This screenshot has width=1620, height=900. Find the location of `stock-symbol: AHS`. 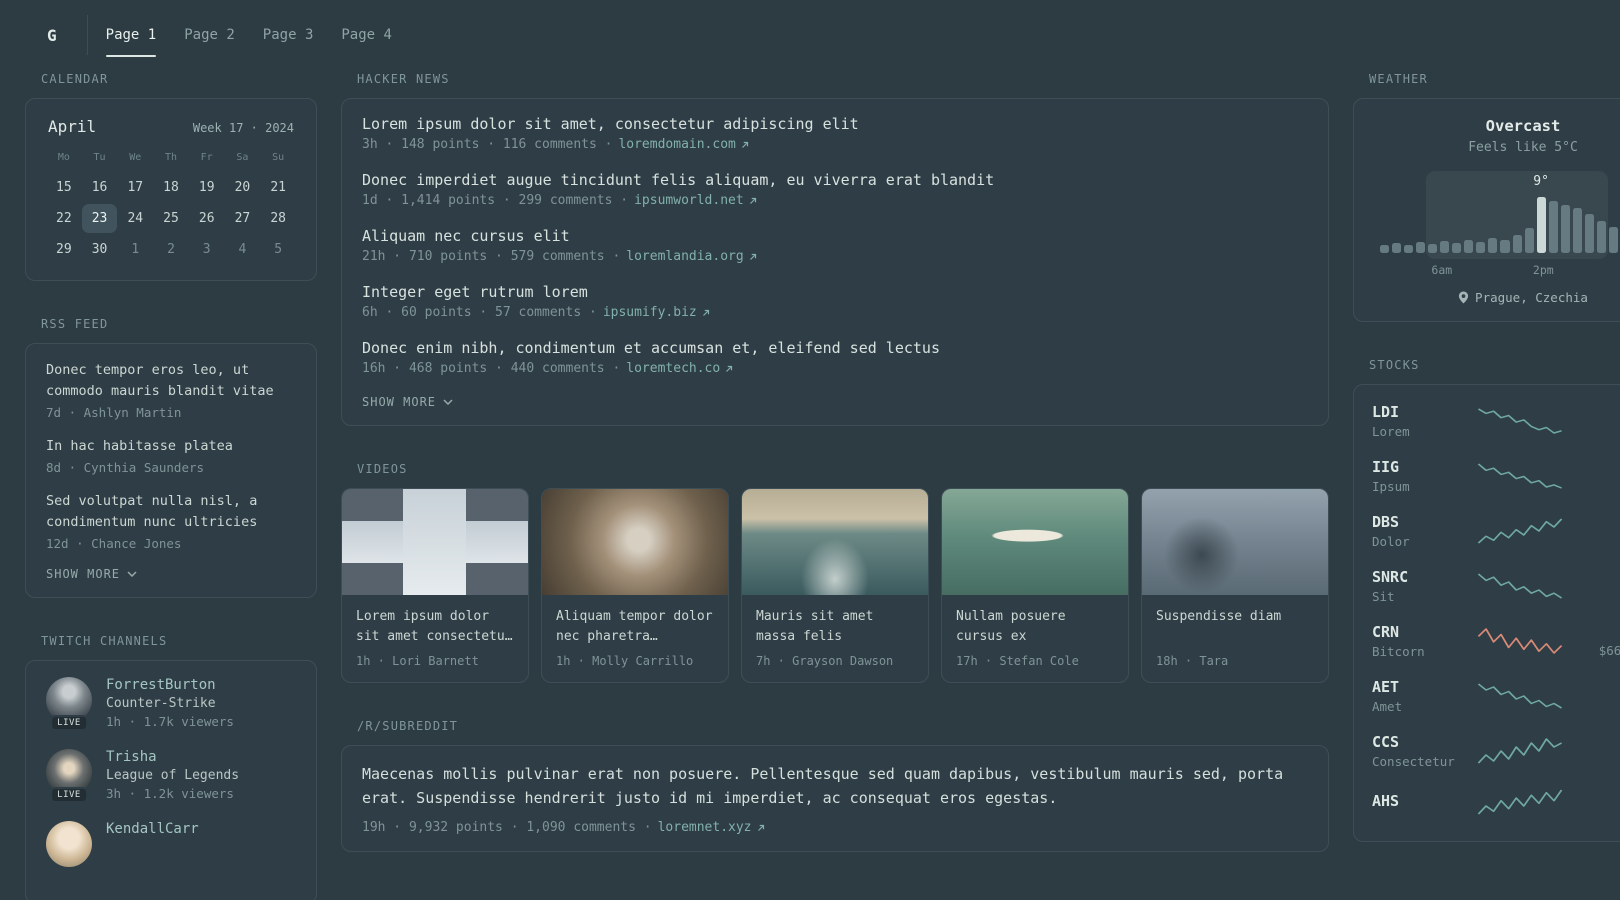

stock-symbol: AHS is located at coordinates (1418, 801).